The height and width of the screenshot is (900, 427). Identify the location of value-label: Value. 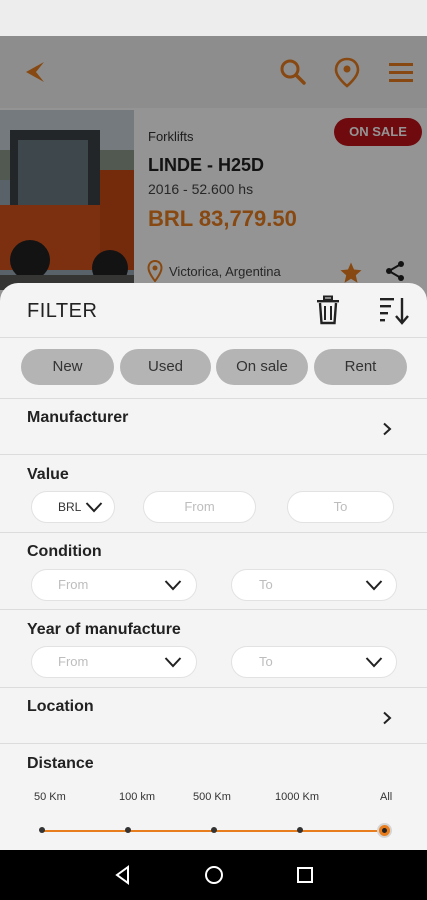
(48, 474).